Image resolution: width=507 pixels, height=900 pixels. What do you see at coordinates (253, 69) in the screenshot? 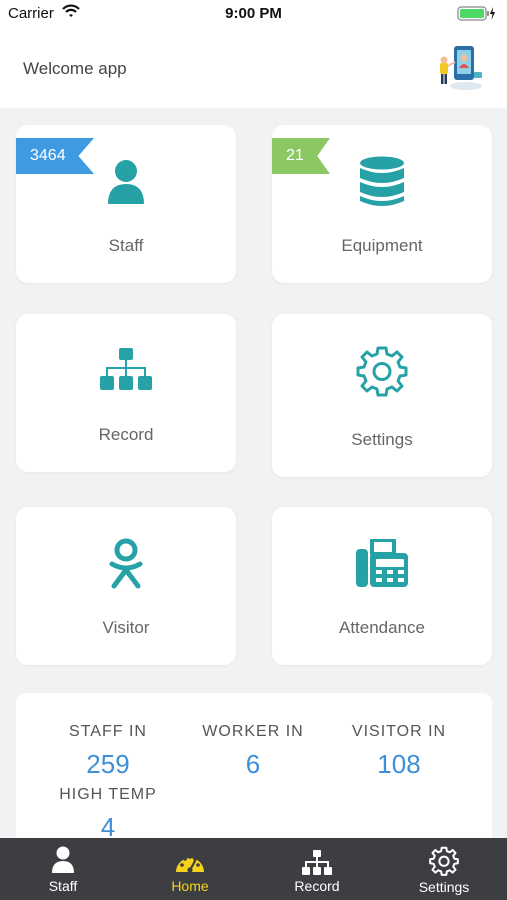
I see `app-header: Welcome app` at bounding box center [253, 69].